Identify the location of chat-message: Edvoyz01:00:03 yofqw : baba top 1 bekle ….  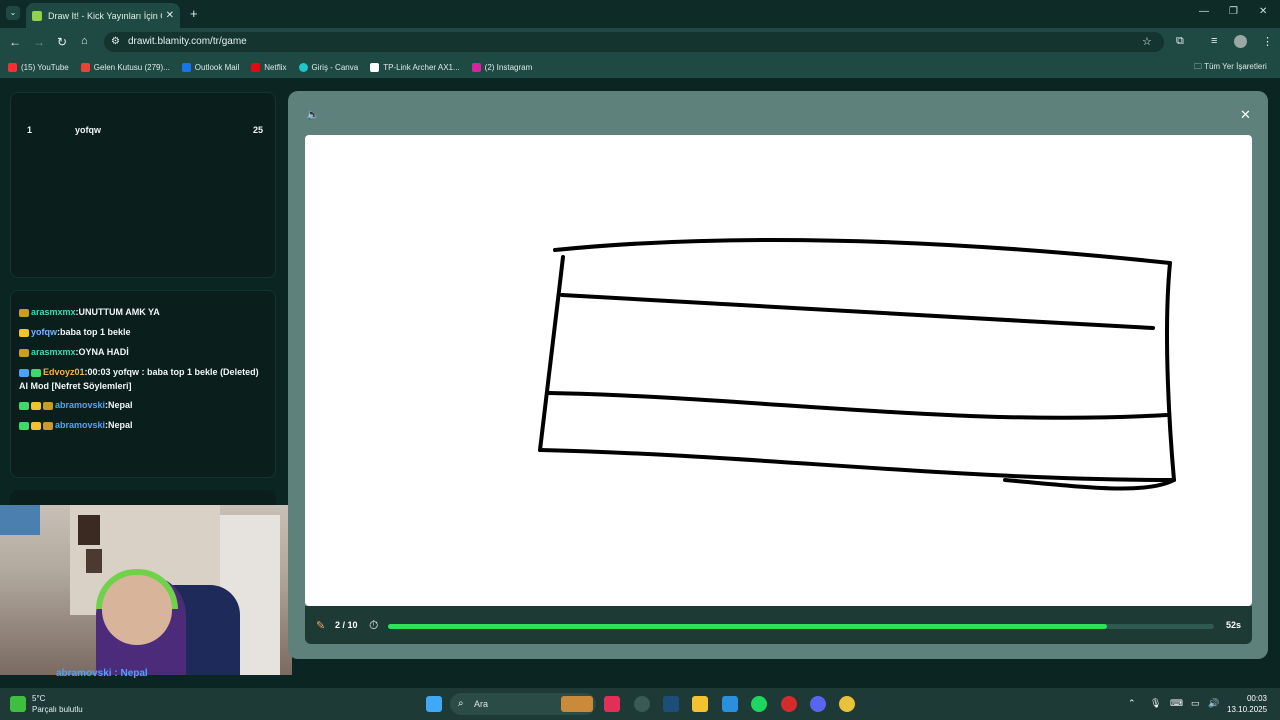
(143, 379).